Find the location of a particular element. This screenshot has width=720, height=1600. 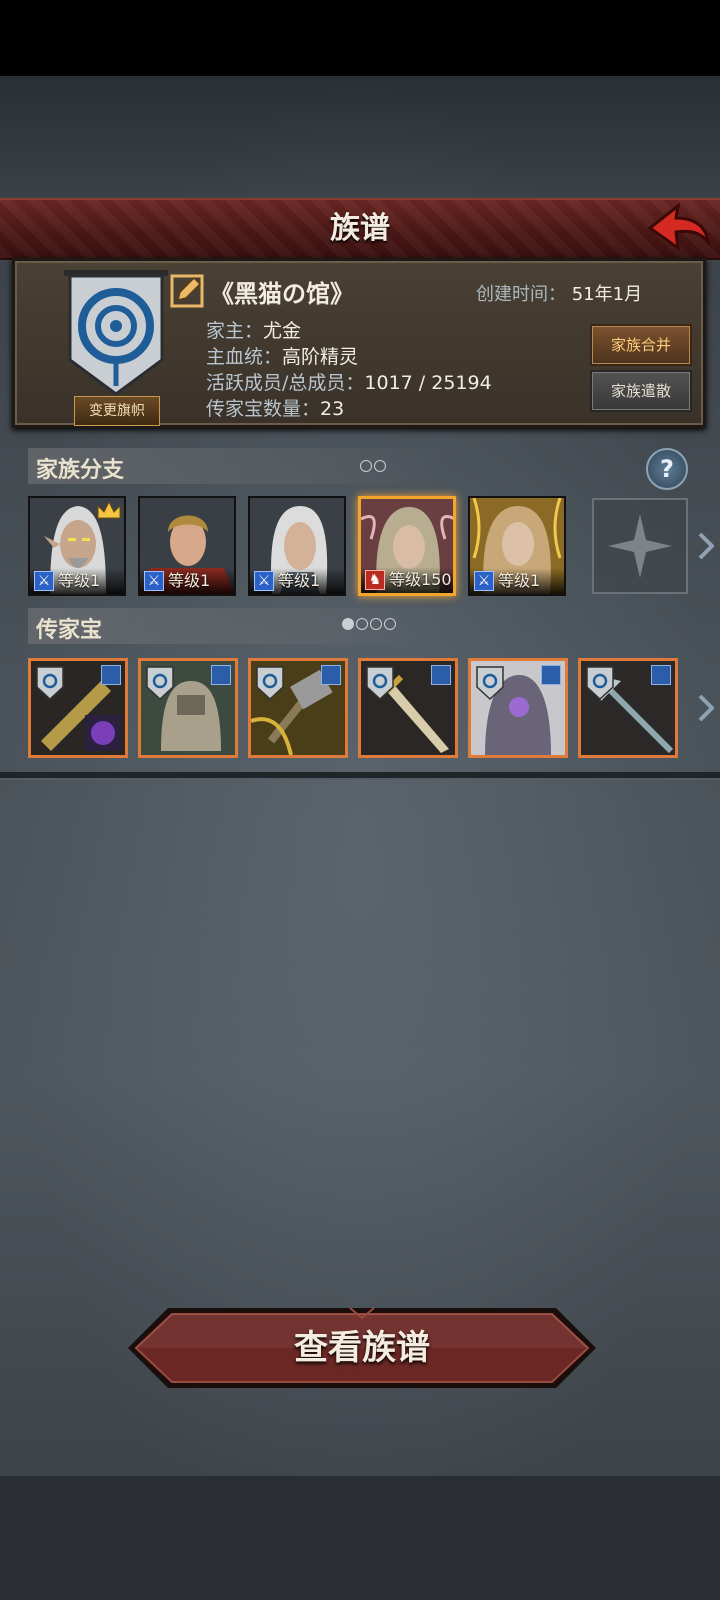

created-value: 51年1月 is located at coordinates (607, 294).